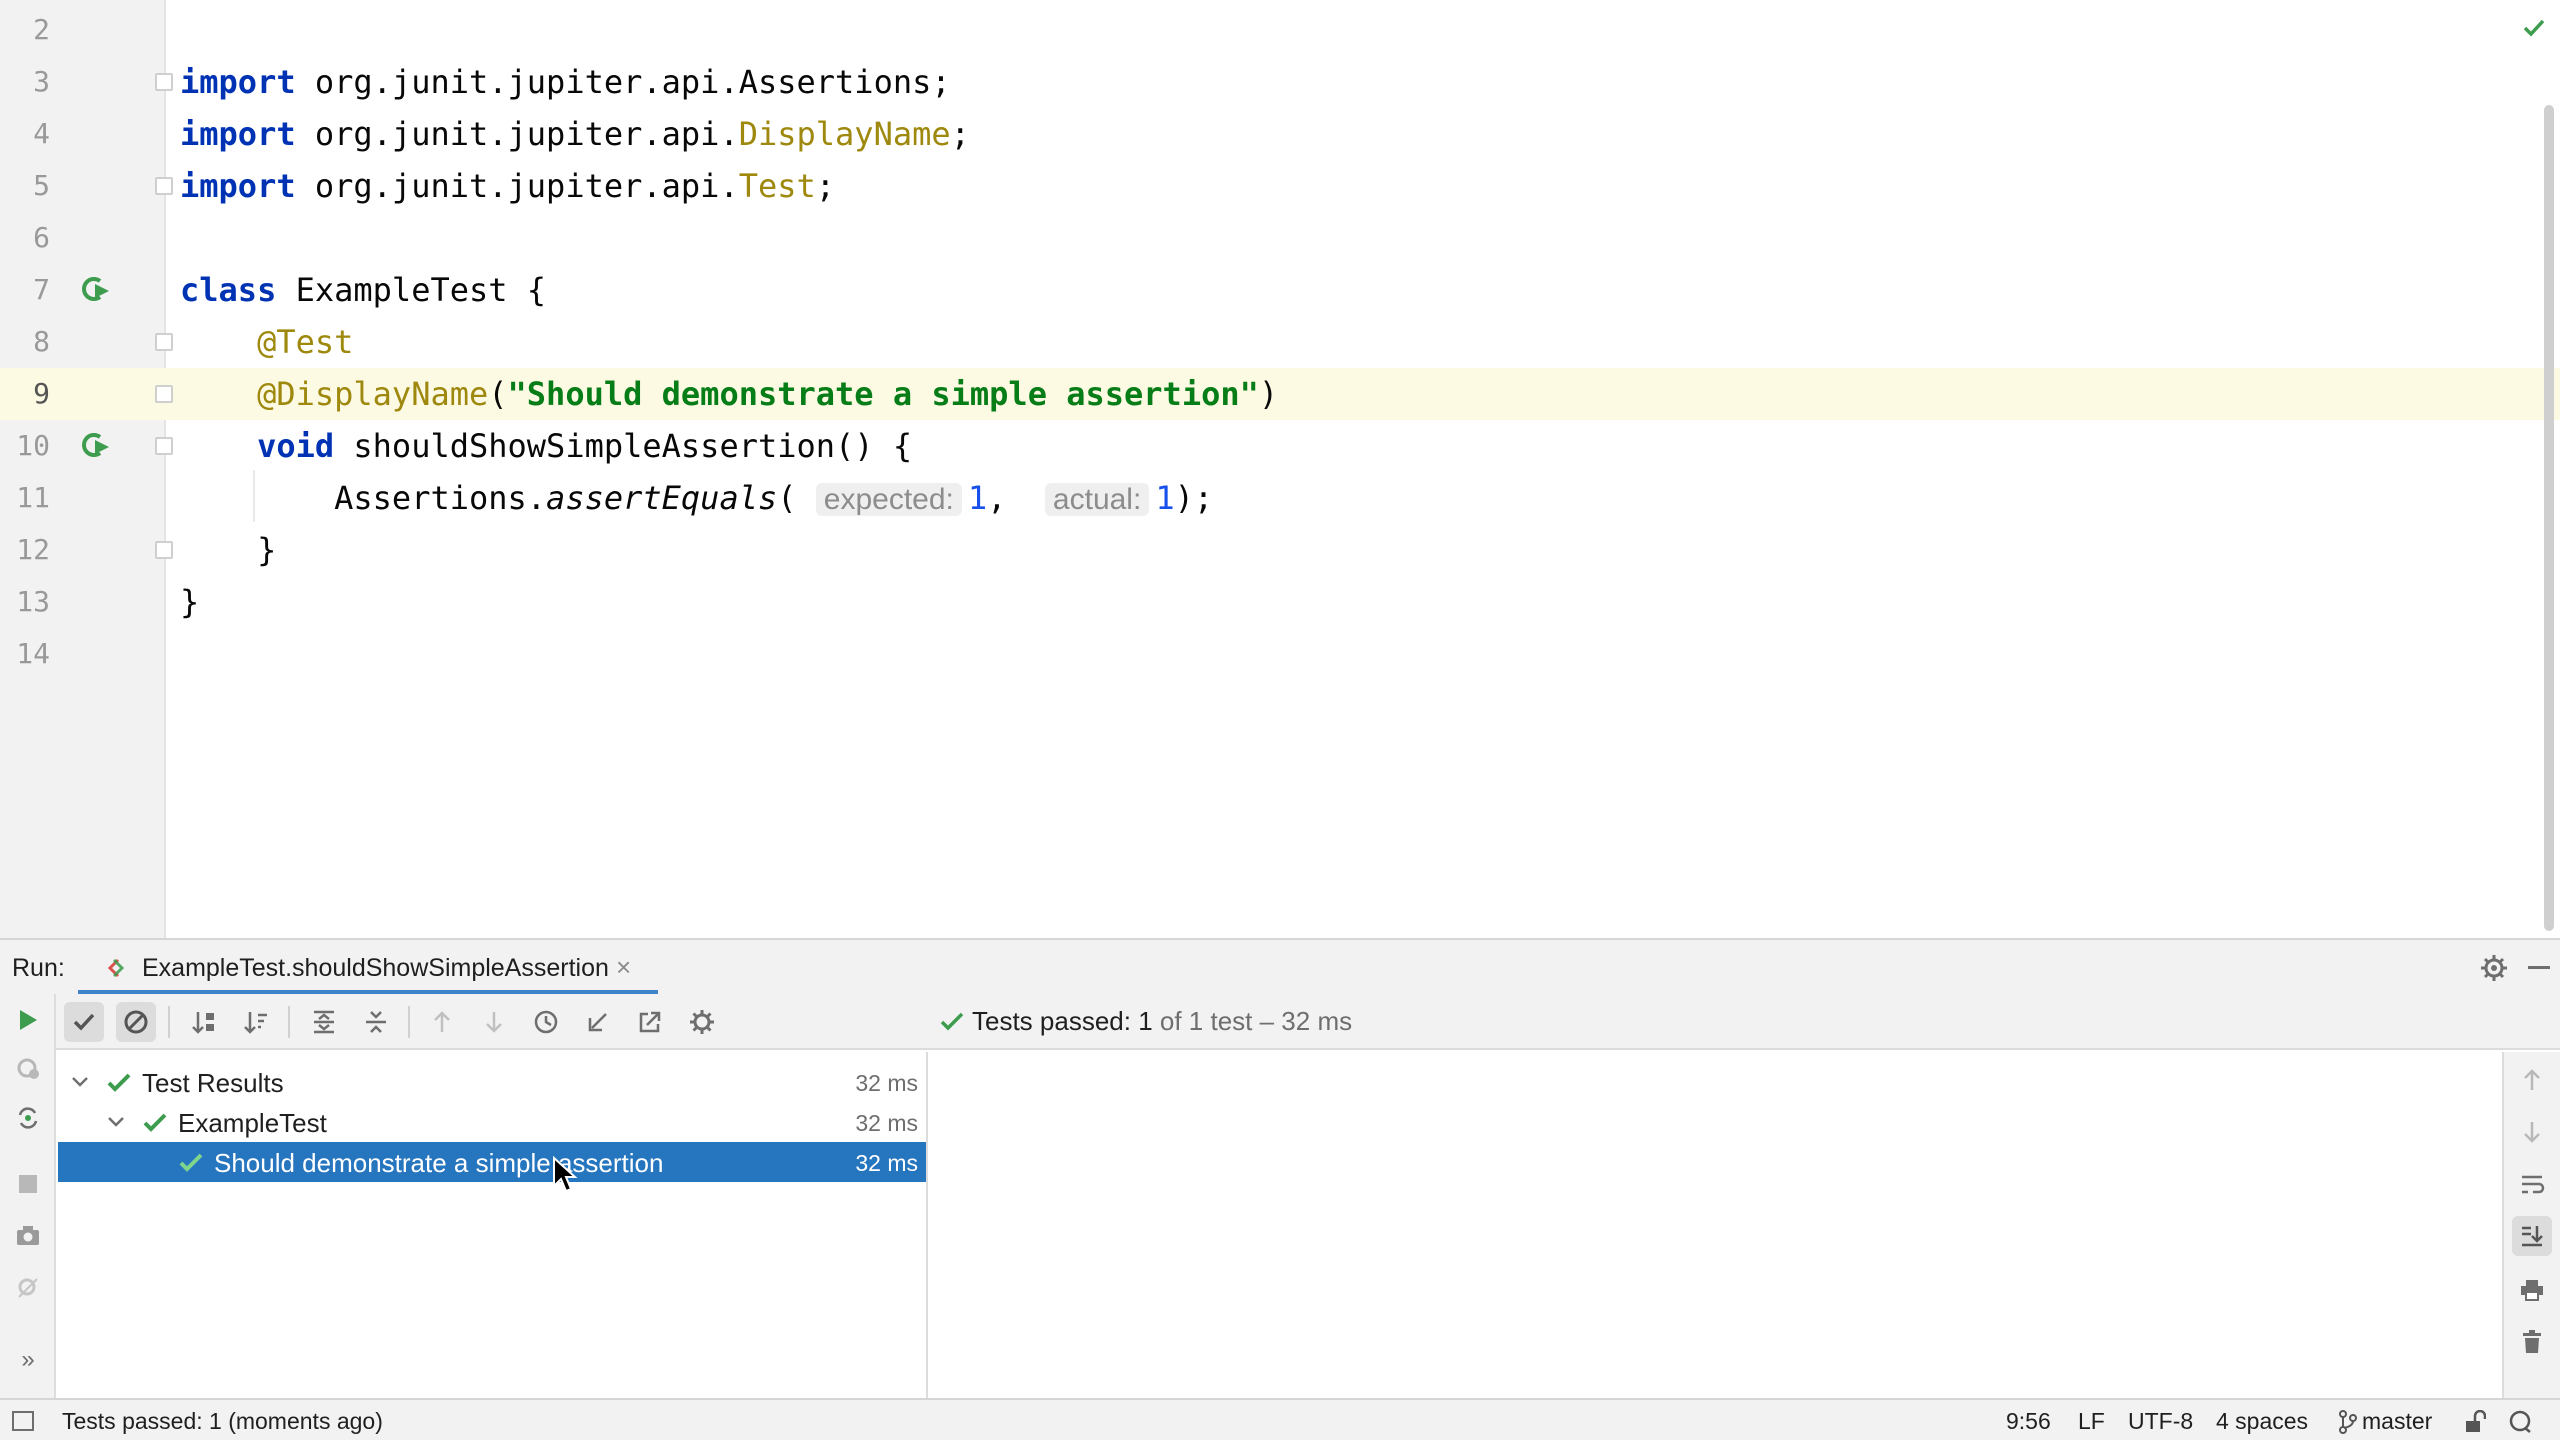 This screenshot has width=2560, height=1440. Describe the element at coordinates (28, 1068) in the screenshot. I see `rerun-failed-button` at that location.